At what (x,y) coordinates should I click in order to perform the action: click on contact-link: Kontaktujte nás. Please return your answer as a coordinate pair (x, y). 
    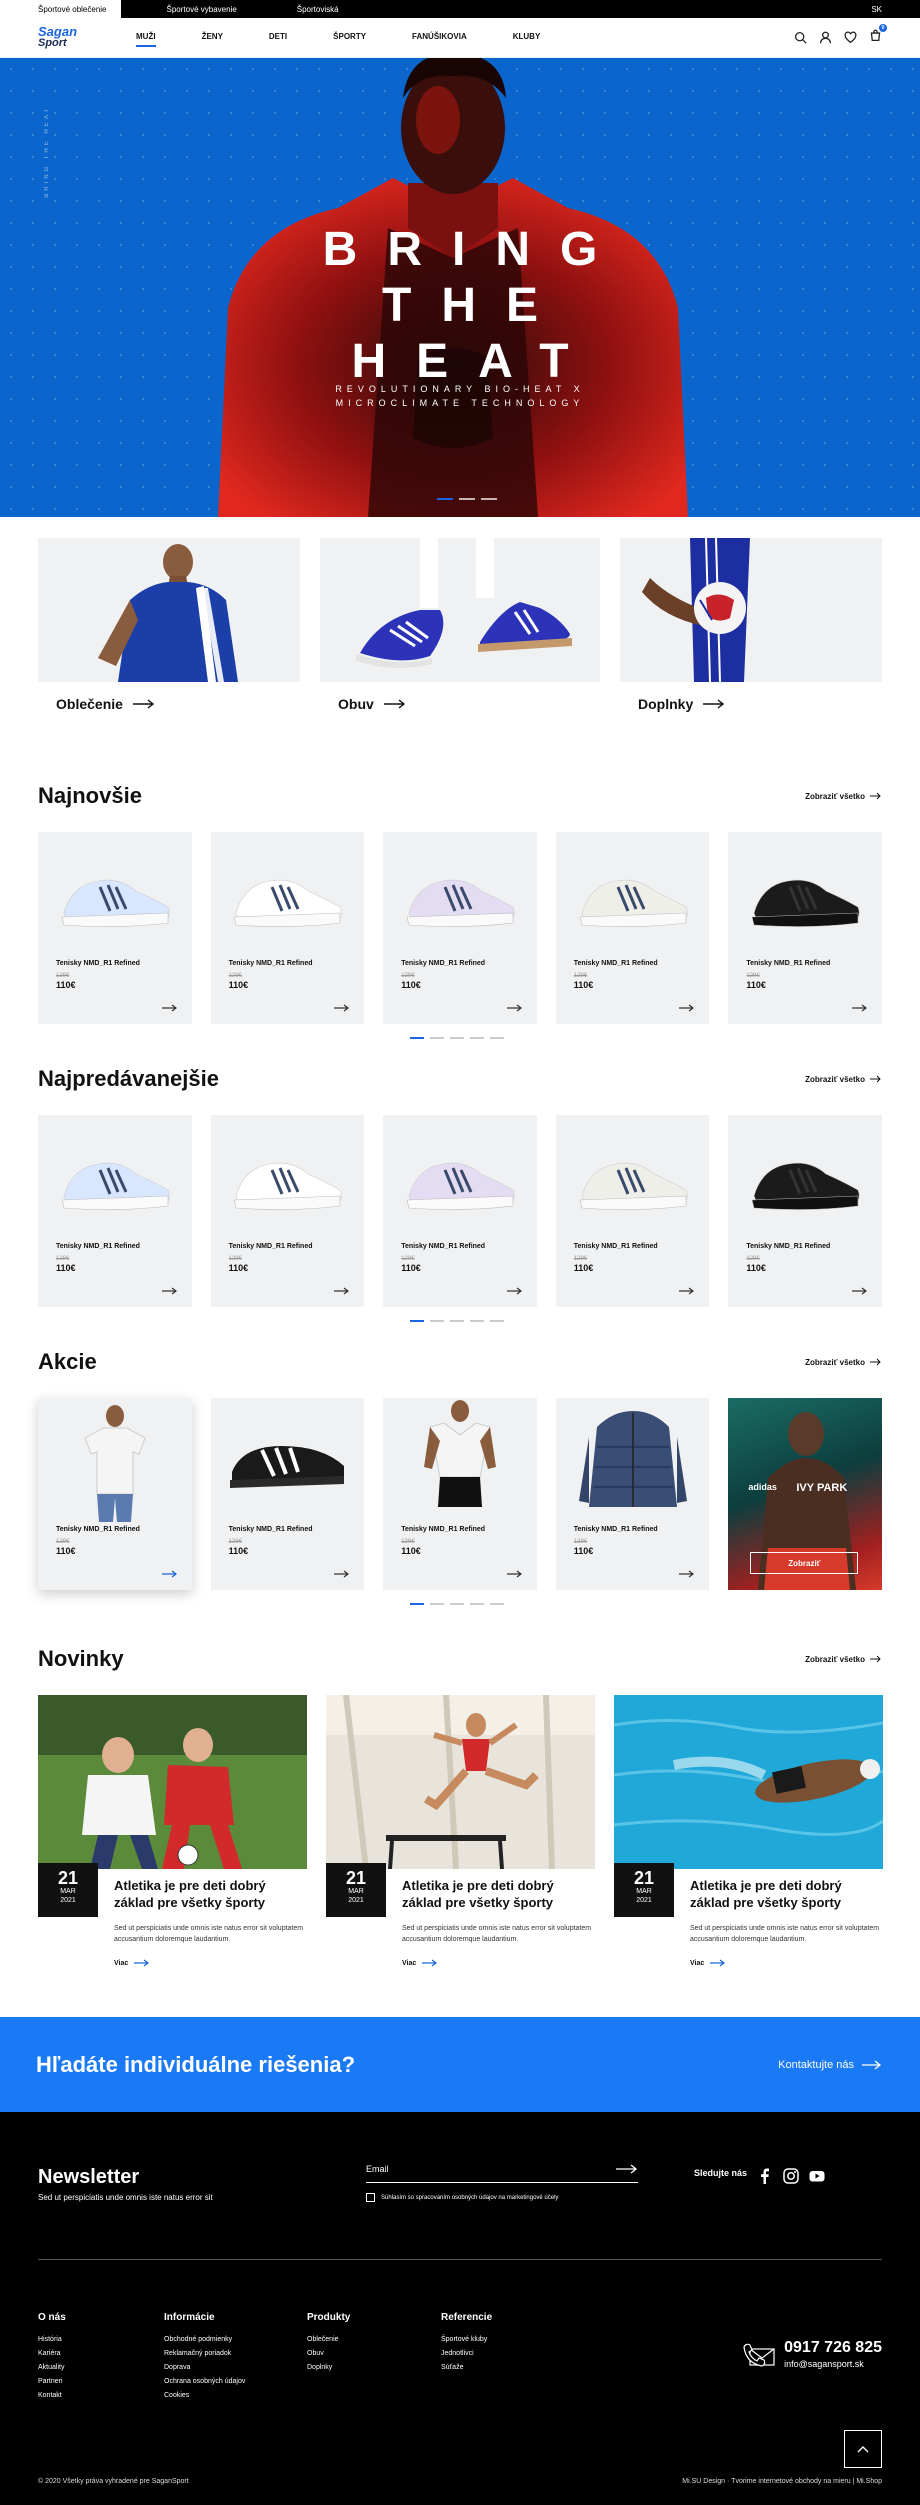
    Looking at the image, I should click on (830, 2065).